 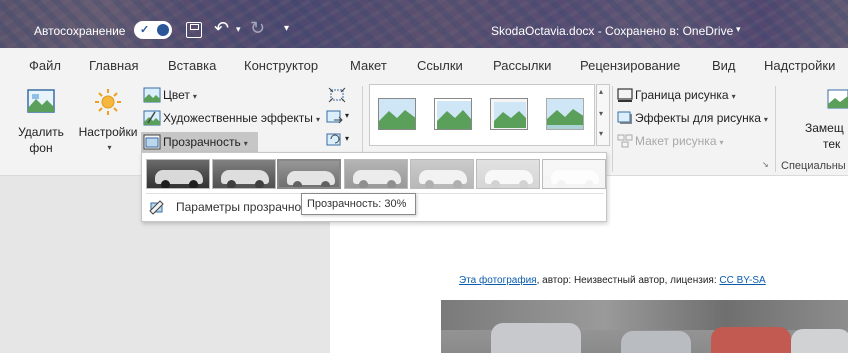 What do you see at coordinates (192, 65) in the screenshot?
I see `tab-insert: Вставка` at bounding box center [192, 65].